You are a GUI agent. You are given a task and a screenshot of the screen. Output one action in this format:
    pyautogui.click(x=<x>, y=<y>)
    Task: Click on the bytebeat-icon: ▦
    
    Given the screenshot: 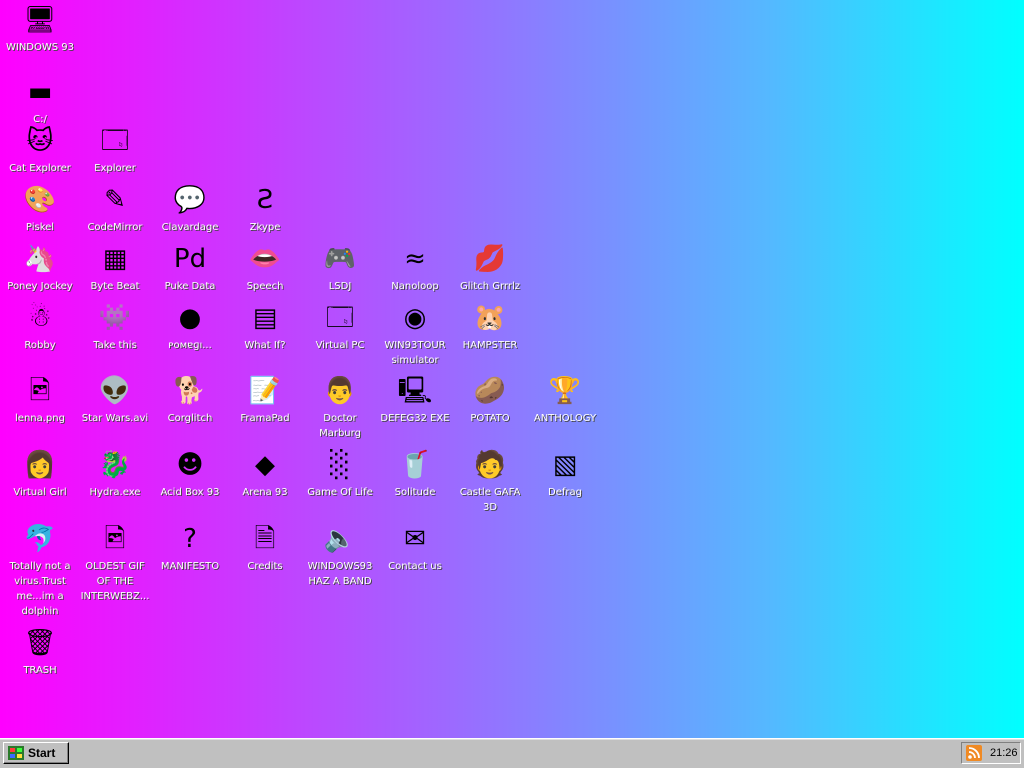 What is the action you would take?
    pyautogui.click(x=115, y=259)
    